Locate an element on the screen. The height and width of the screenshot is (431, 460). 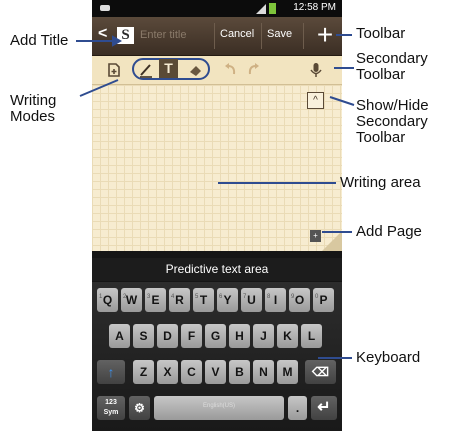
callout-writing-modes: Writing Modes is located at coordinates (33, 108).